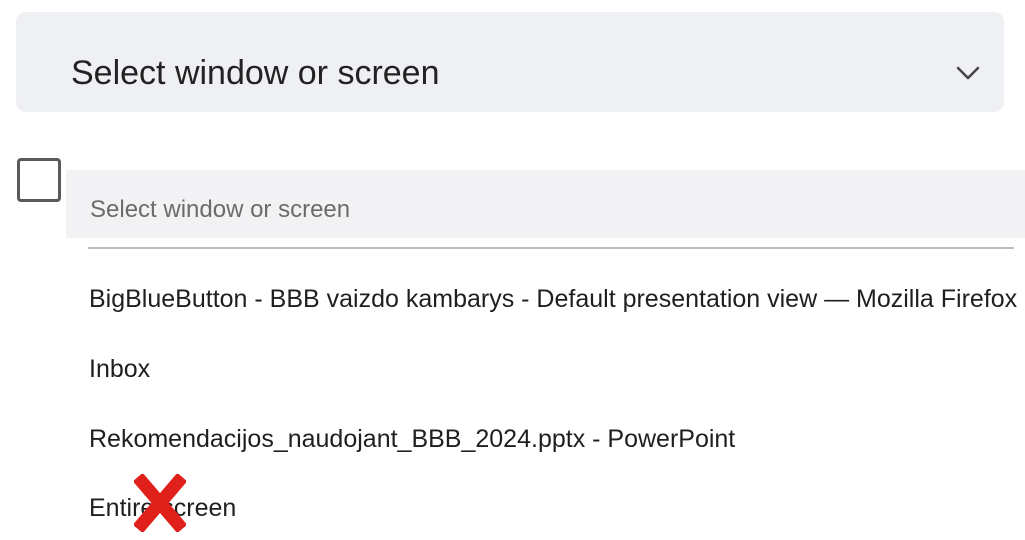 The image size is (1025, 540). Describe the element at coordinates (551, 248) in the screenshot. I see `divider` at that location.